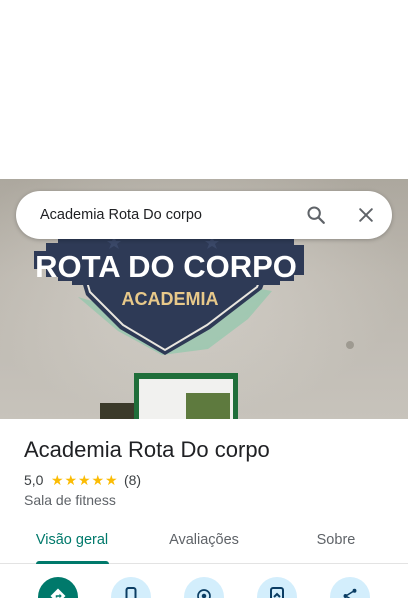 This screenshot has height=598, width=408. I want to click on tab-bar: Visão geral Avaliações Sobre, so click(204, 543).